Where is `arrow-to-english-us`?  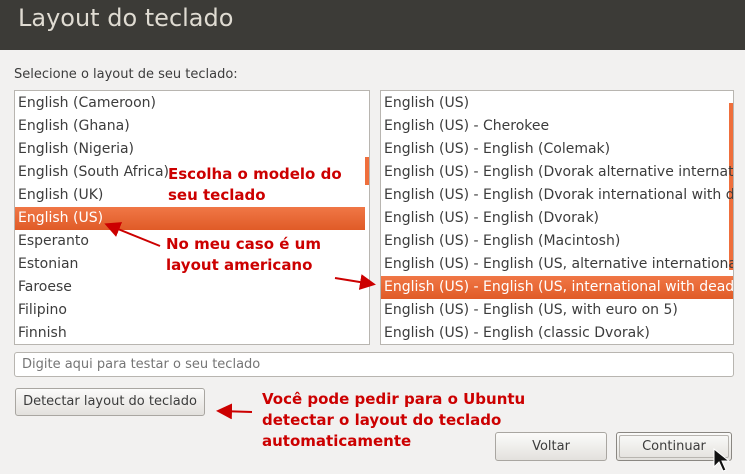 arrow-to-english-us is located at coordinates (132, 234).